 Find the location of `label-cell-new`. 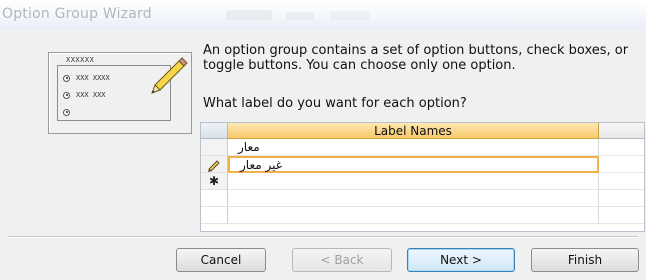

label-cell-new is located at coordinates (413, 181).